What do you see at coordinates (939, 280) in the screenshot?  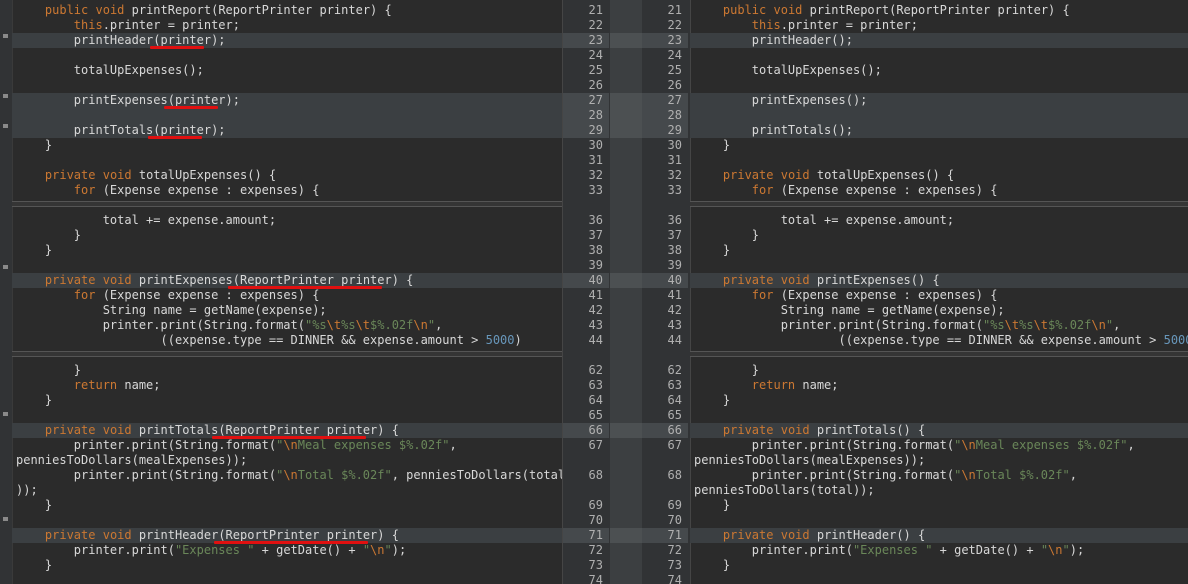 I see `code-line: private void printExpenses() {` at bounding box center [939, 280].